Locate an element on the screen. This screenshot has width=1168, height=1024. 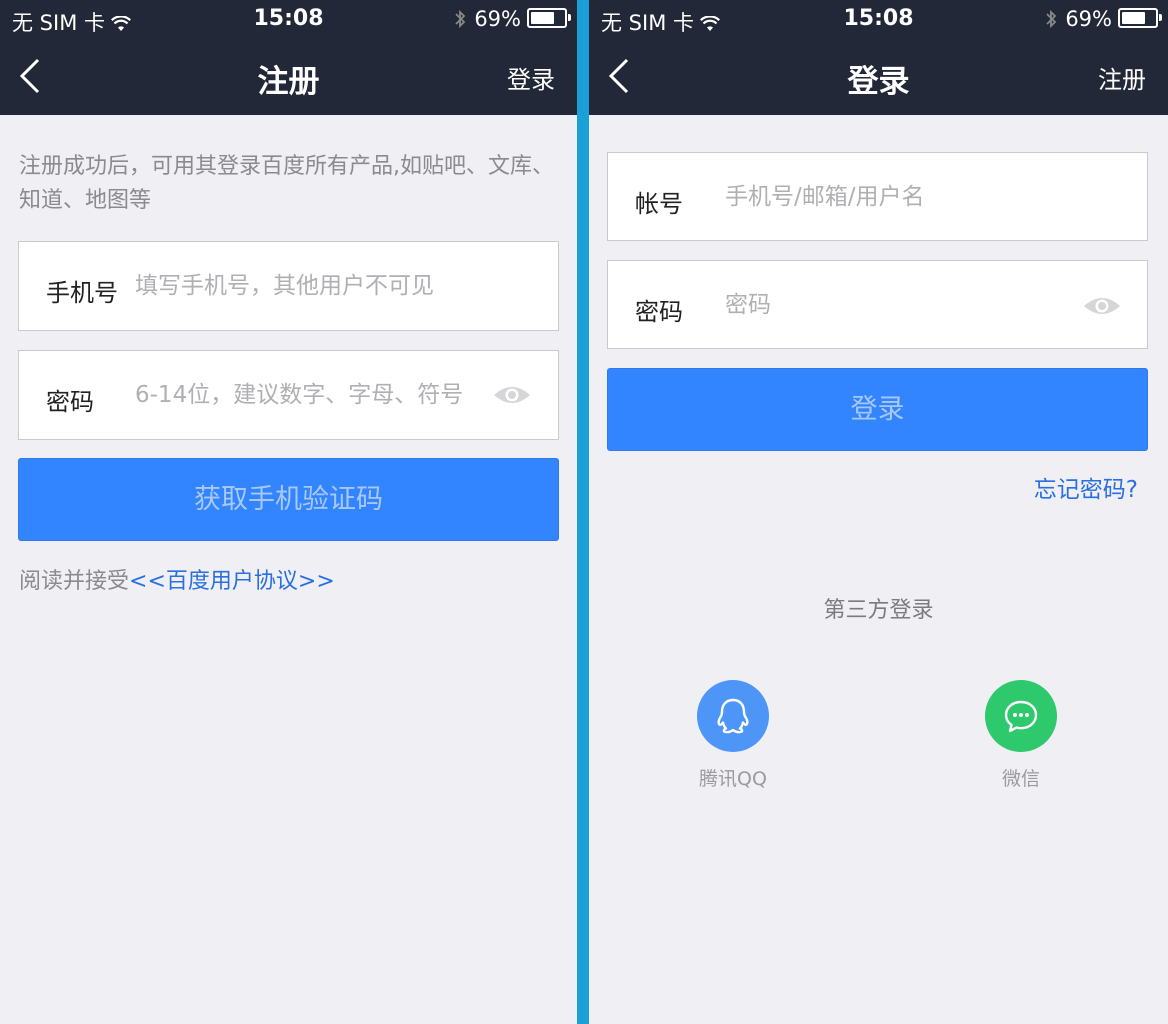
qq-icon is located at coordinates (733, 716).